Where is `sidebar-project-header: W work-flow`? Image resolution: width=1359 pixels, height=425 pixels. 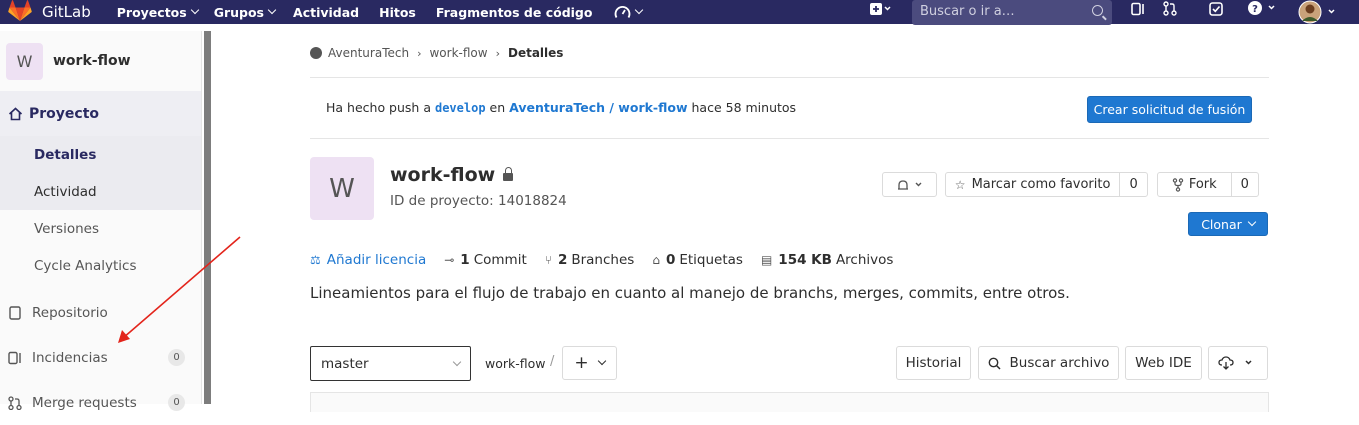 sidebar-project-header: W work-flow is located at coordinates (100, 61).